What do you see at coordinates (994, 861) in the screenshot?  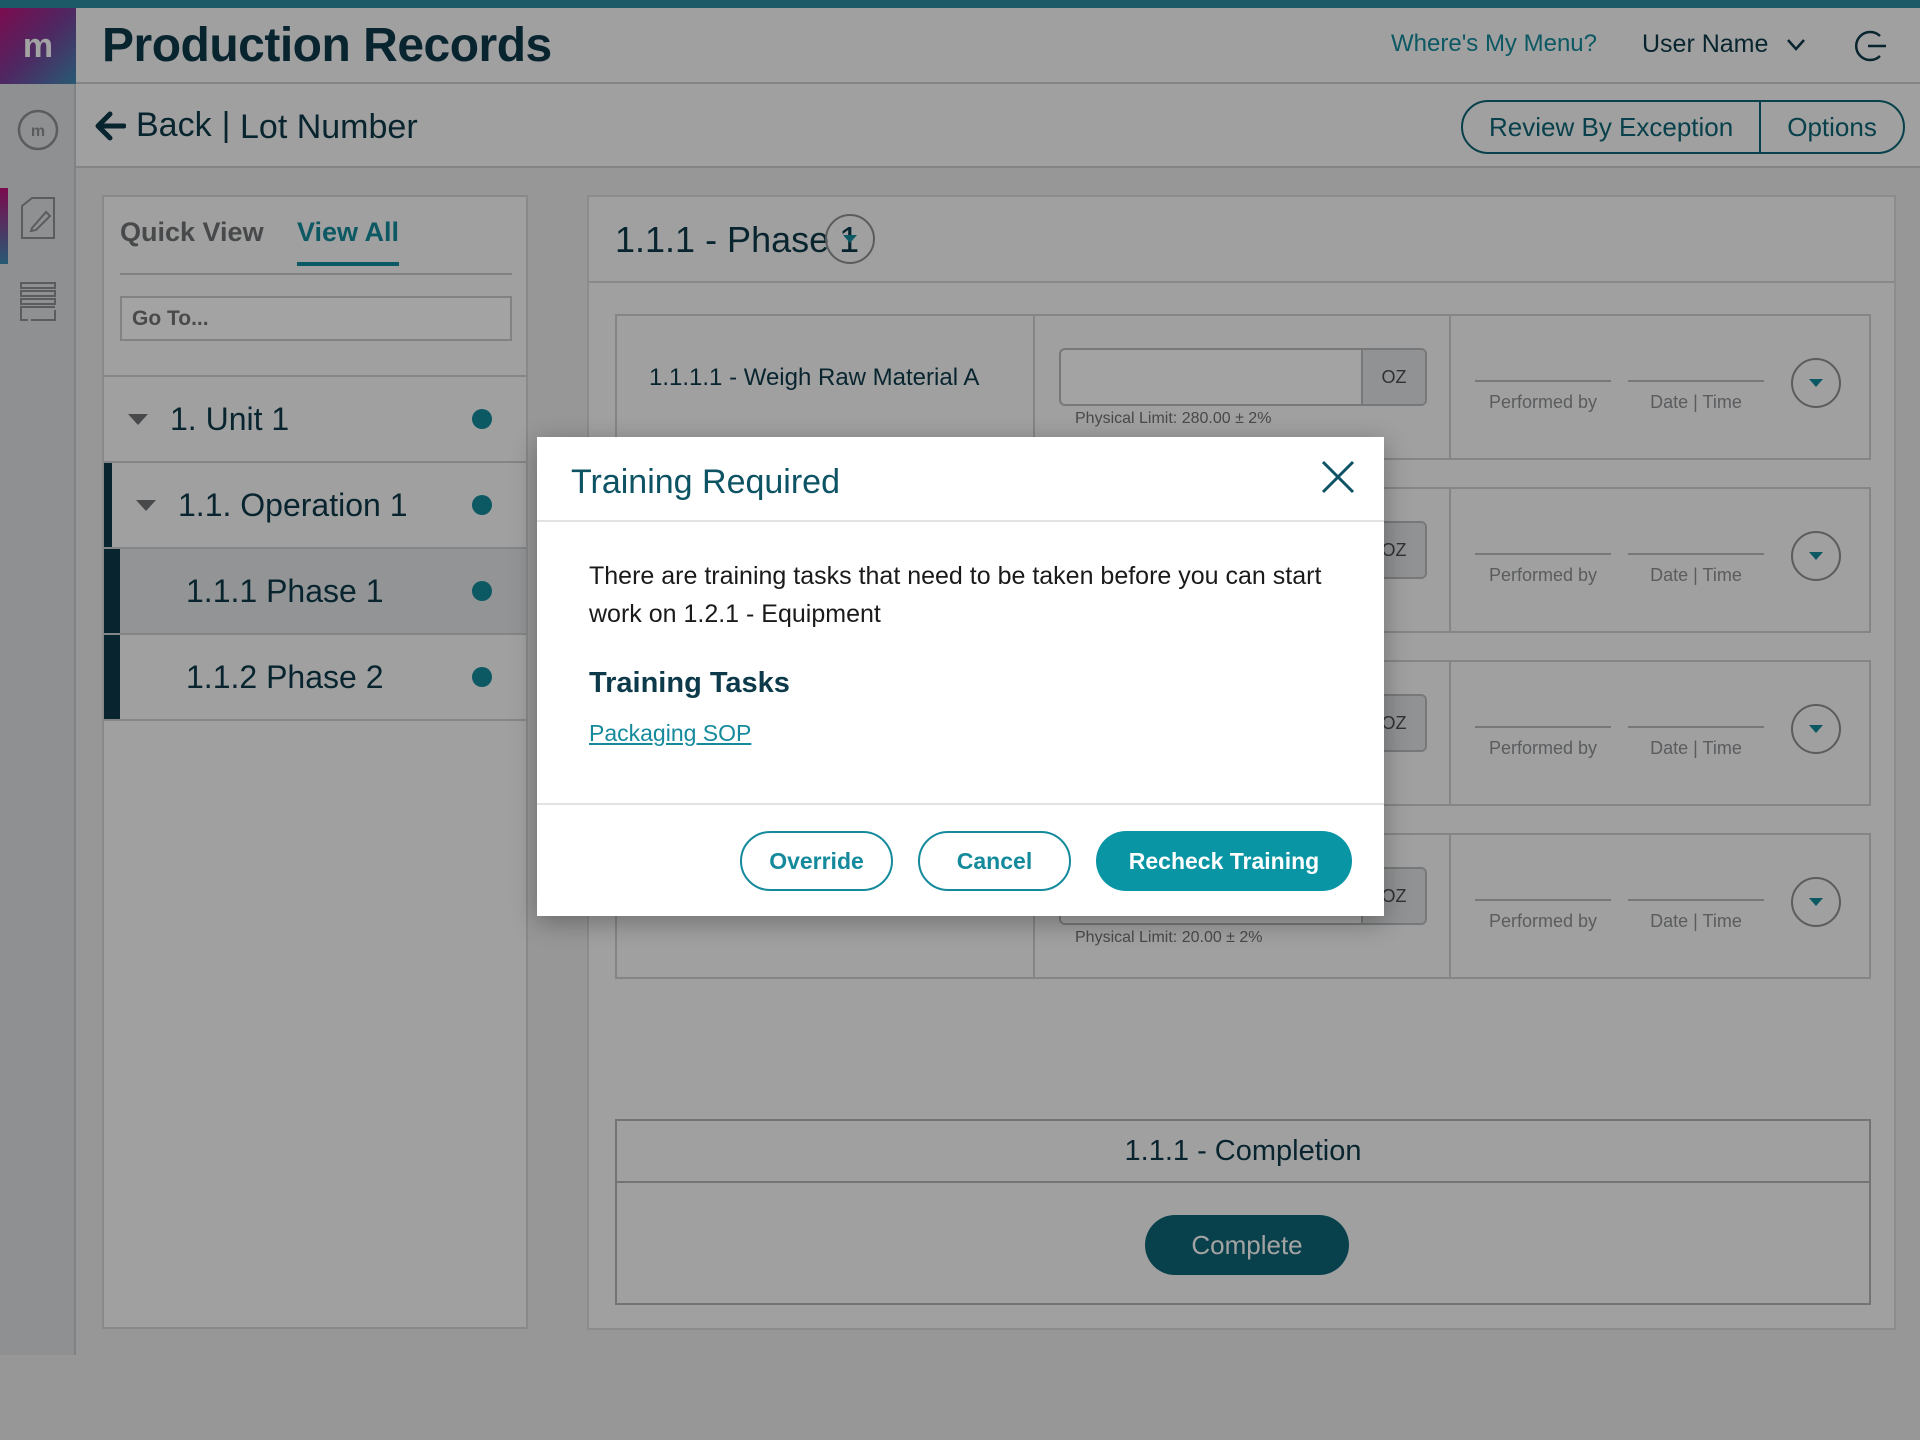 I see `cancel-button: Cancel` at bounding box center [994, 861].